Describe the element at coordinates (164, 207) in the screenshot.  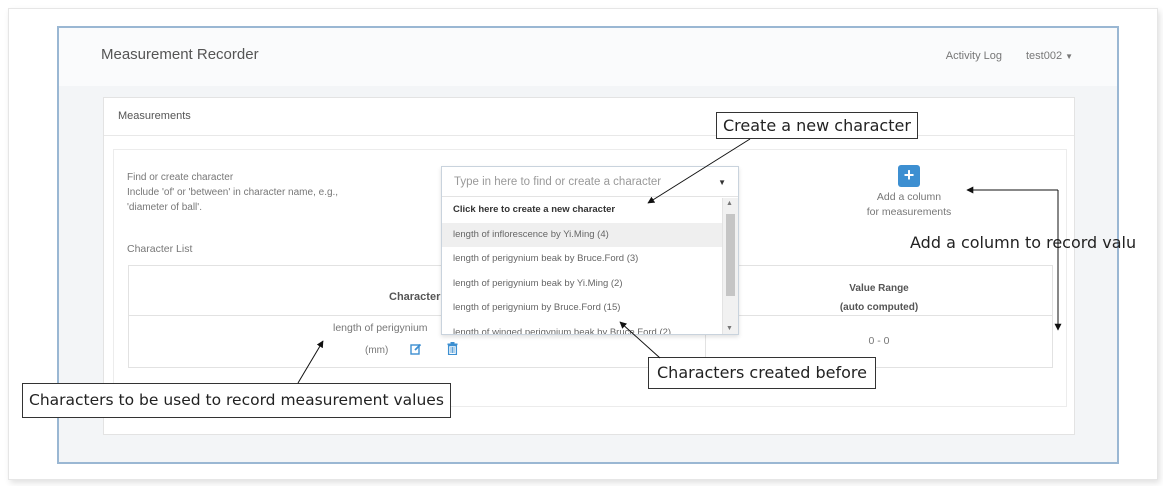
I see `find-label-line: 'diameter of ball'.` at that location.